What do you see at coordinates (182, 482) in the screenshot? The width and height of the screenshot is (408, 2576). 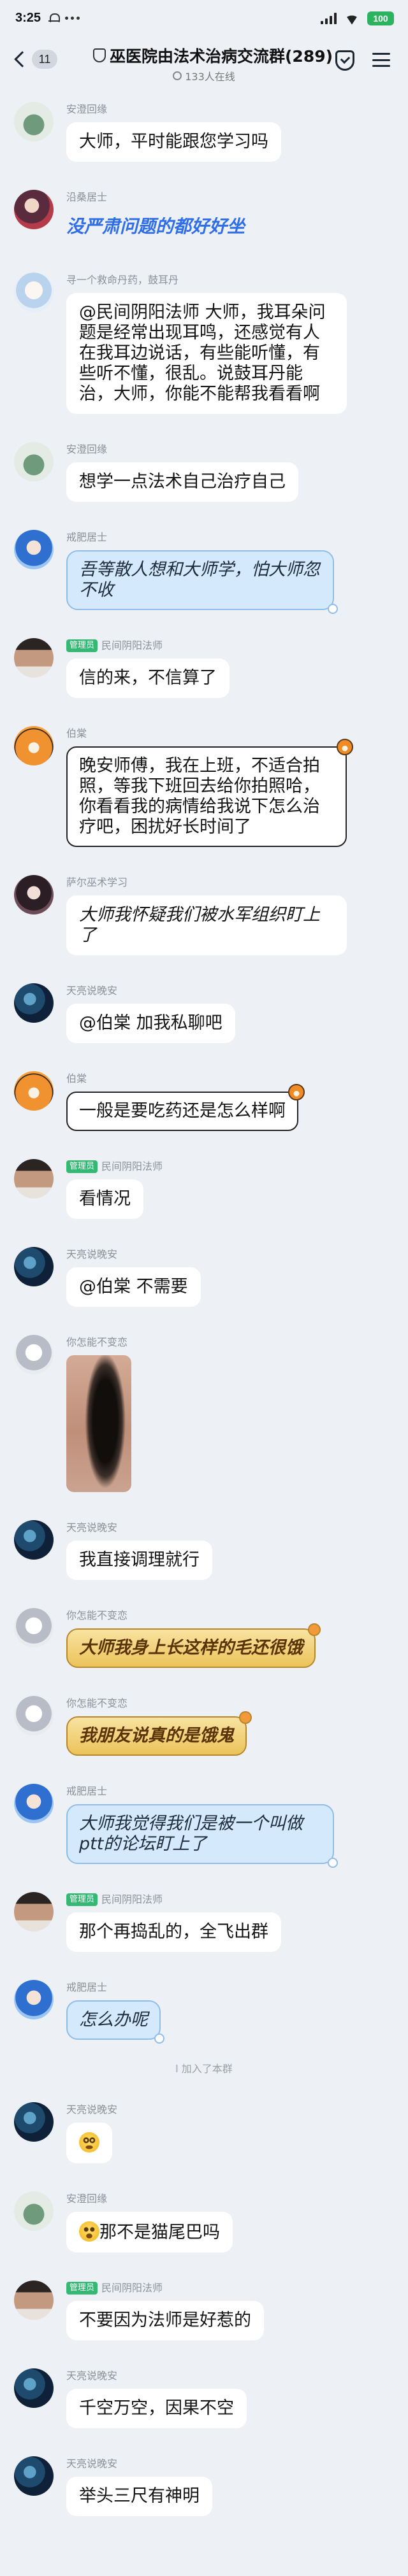 I see `message-bubble: 想学一点法术自己治疗自己` at bounding box center [182, 482].